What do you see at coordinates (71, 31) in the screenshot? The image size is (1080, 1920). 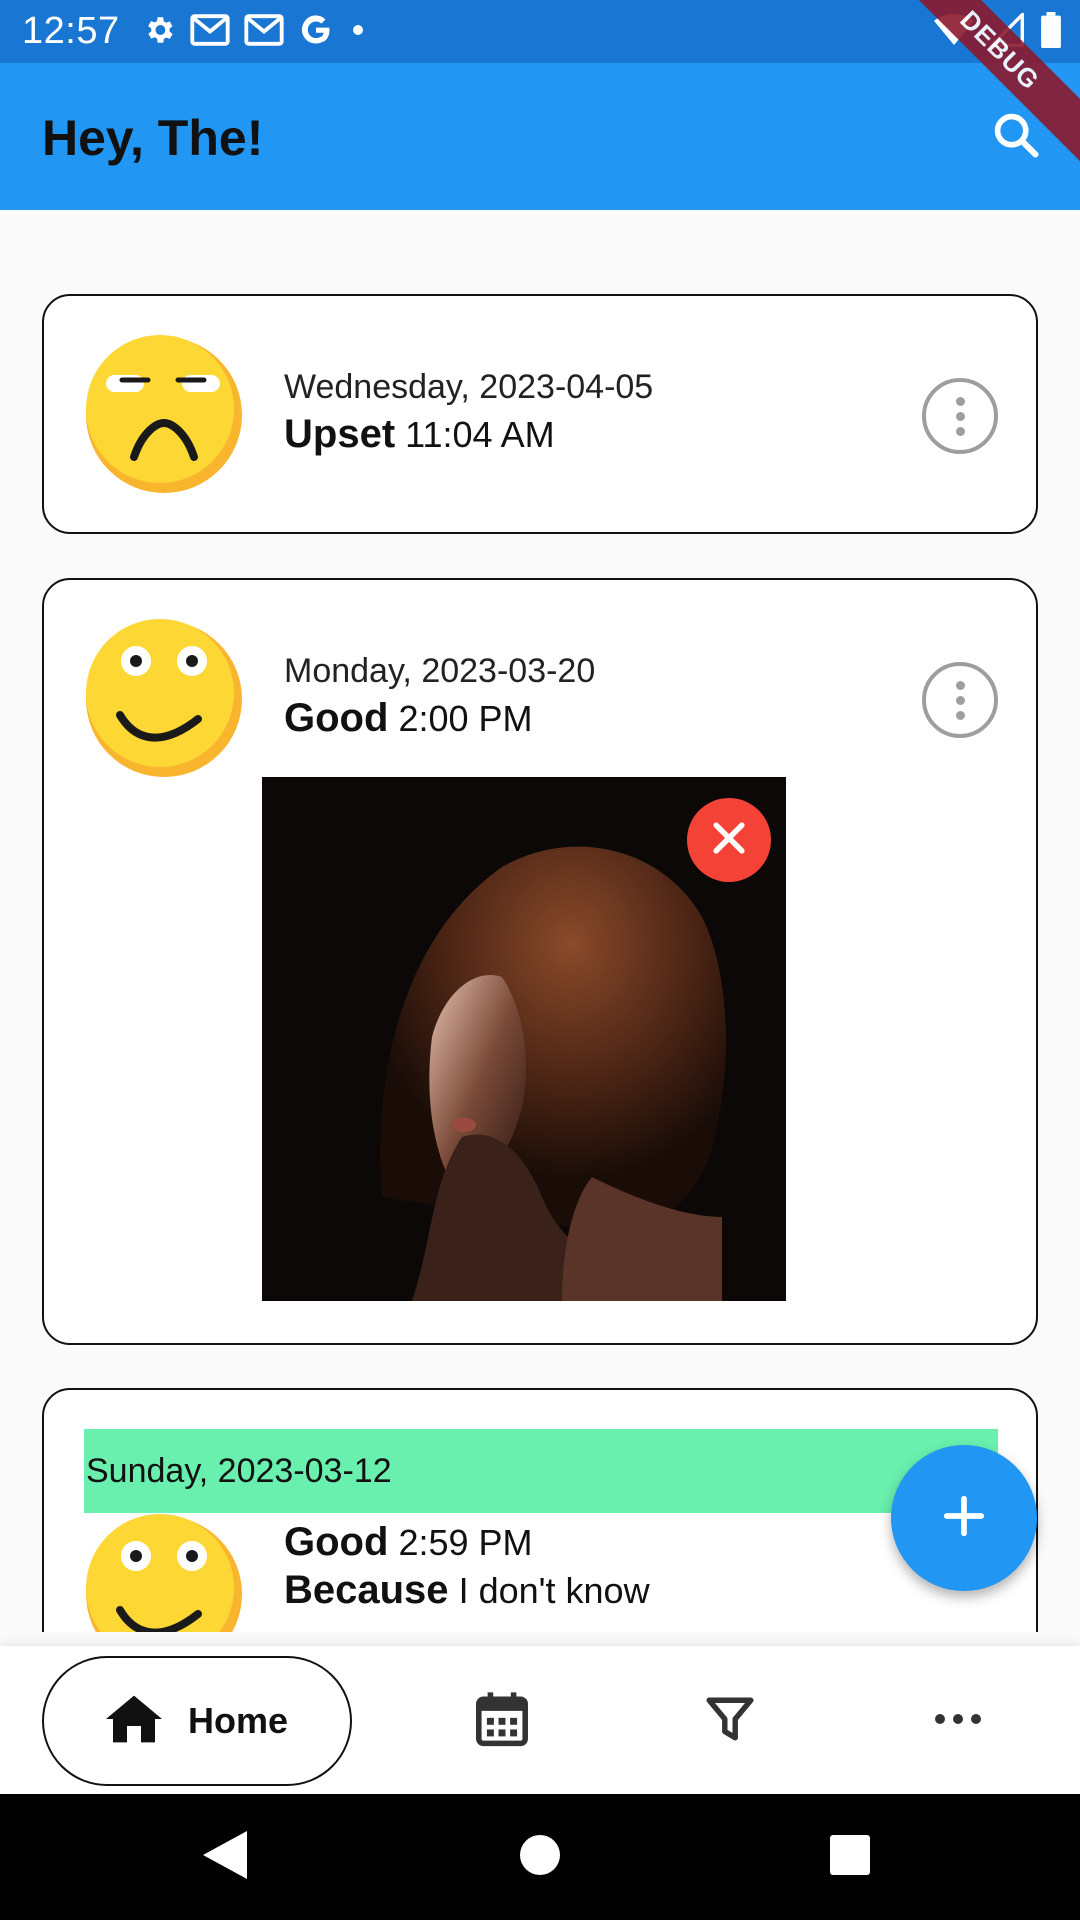 I see `status-time: 12:57` at bounding box center [71, 31].